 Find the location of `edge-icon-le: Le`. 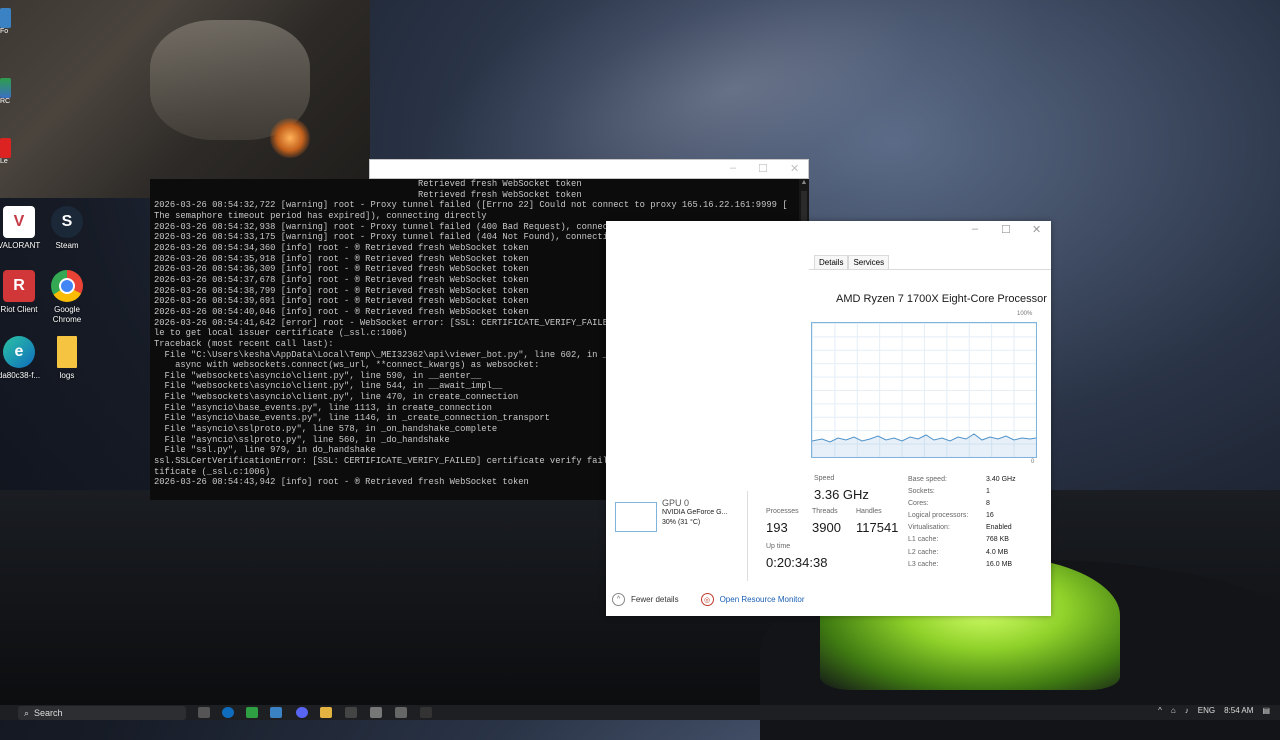

edge-icon-le: Le is located at coordinates (6, 151).